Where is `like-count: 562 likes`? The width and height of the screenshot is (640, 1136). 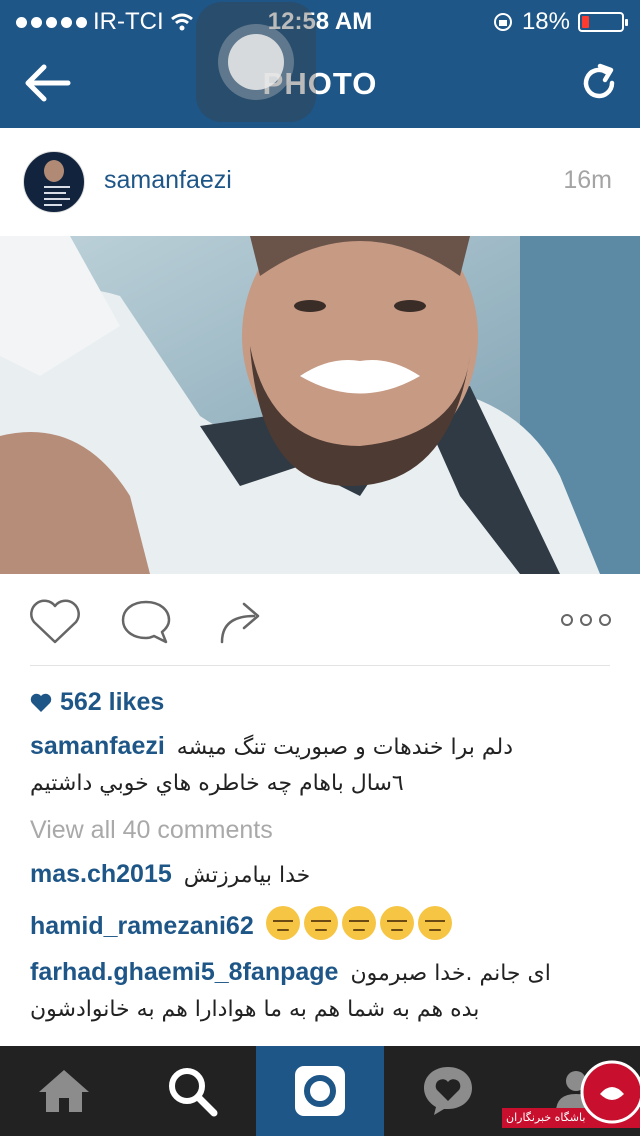
like-count: 562 likes is located at coordinates (97, 702).